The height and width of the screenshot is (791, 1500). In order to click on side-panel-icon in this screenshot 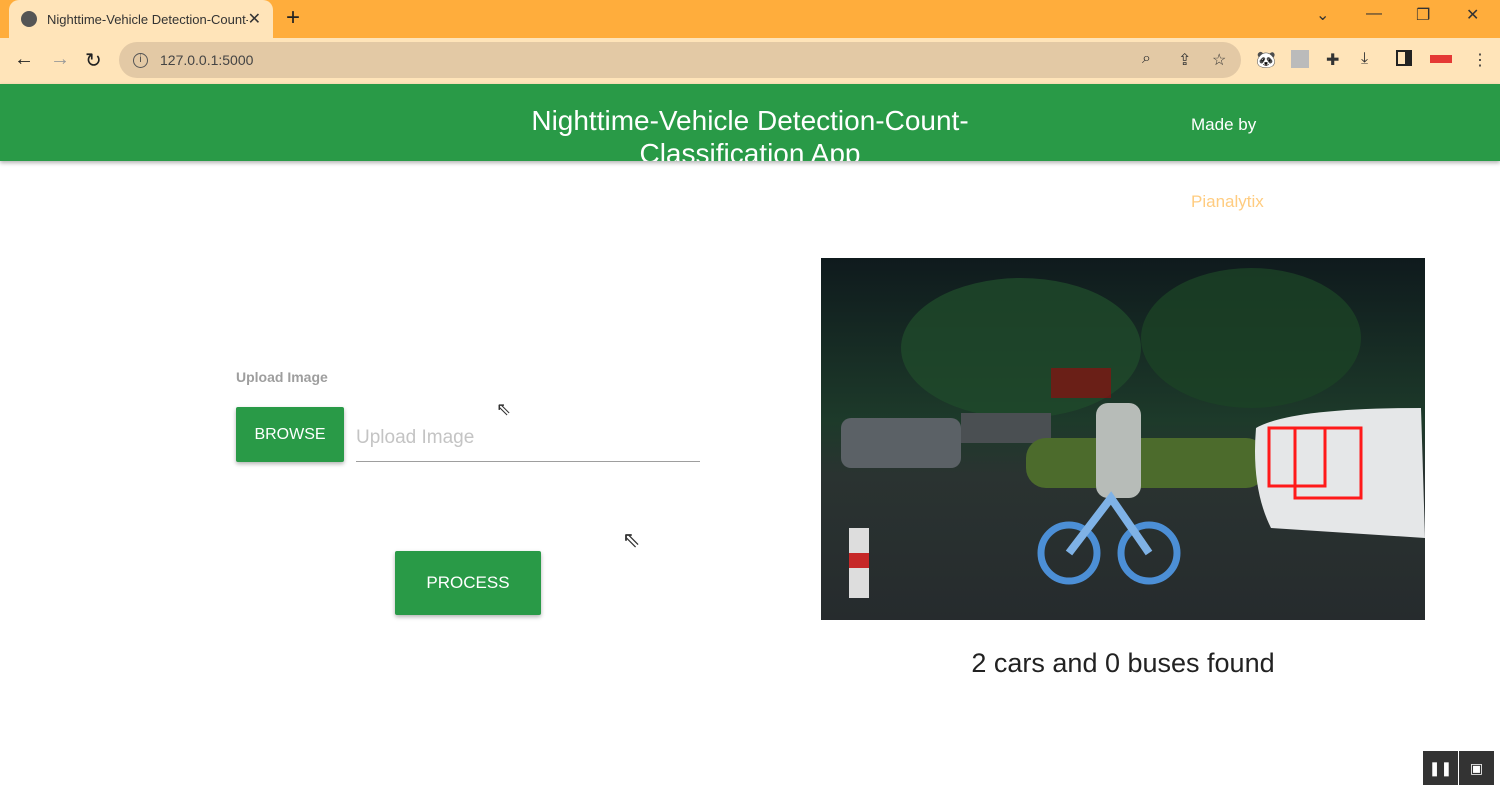, I will do `click(1404, 58)`.